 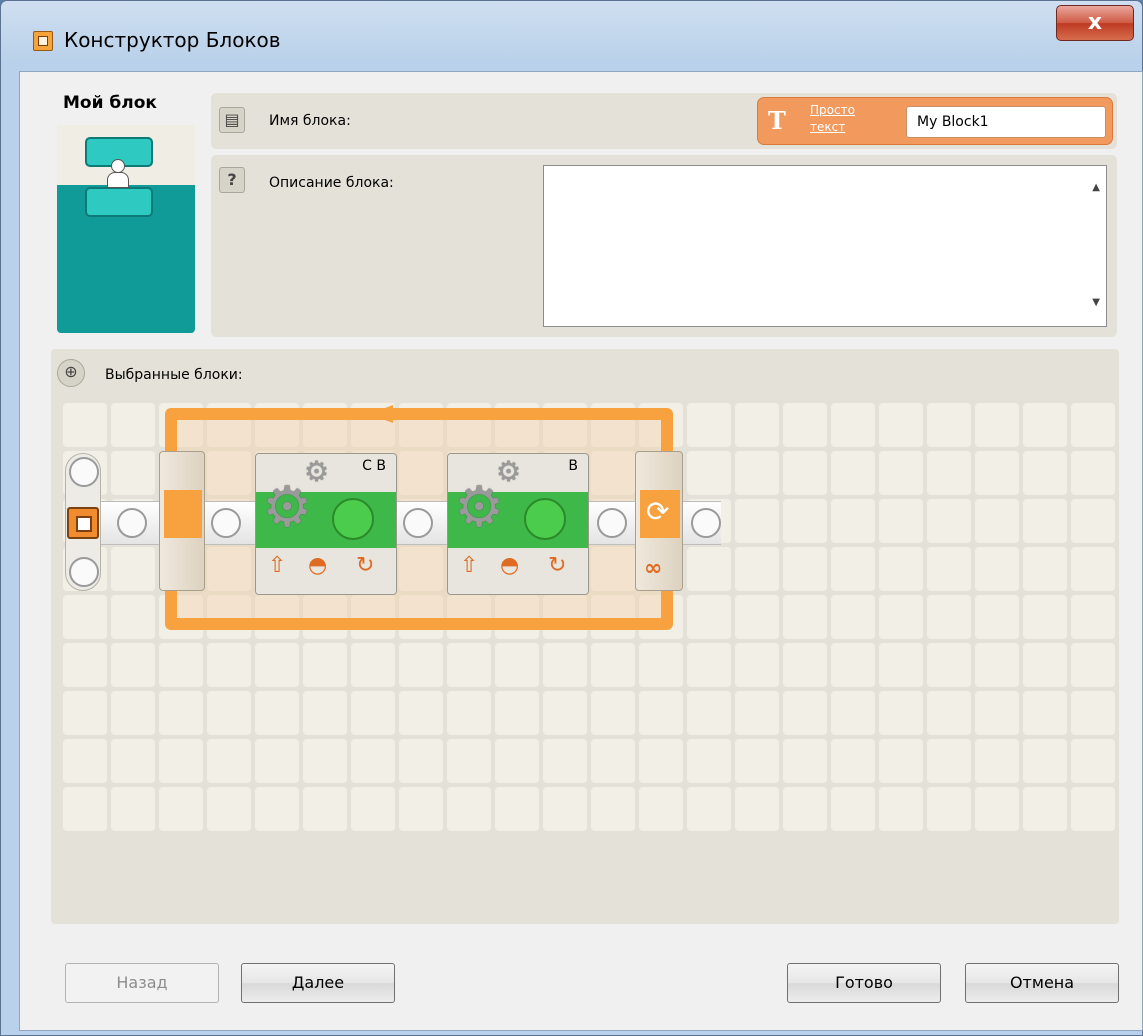 What do you see at coordinates (1096, 187) in the screenshot?
I see `scroll-up-icon: ▲` at bounding box center [1096, 187].